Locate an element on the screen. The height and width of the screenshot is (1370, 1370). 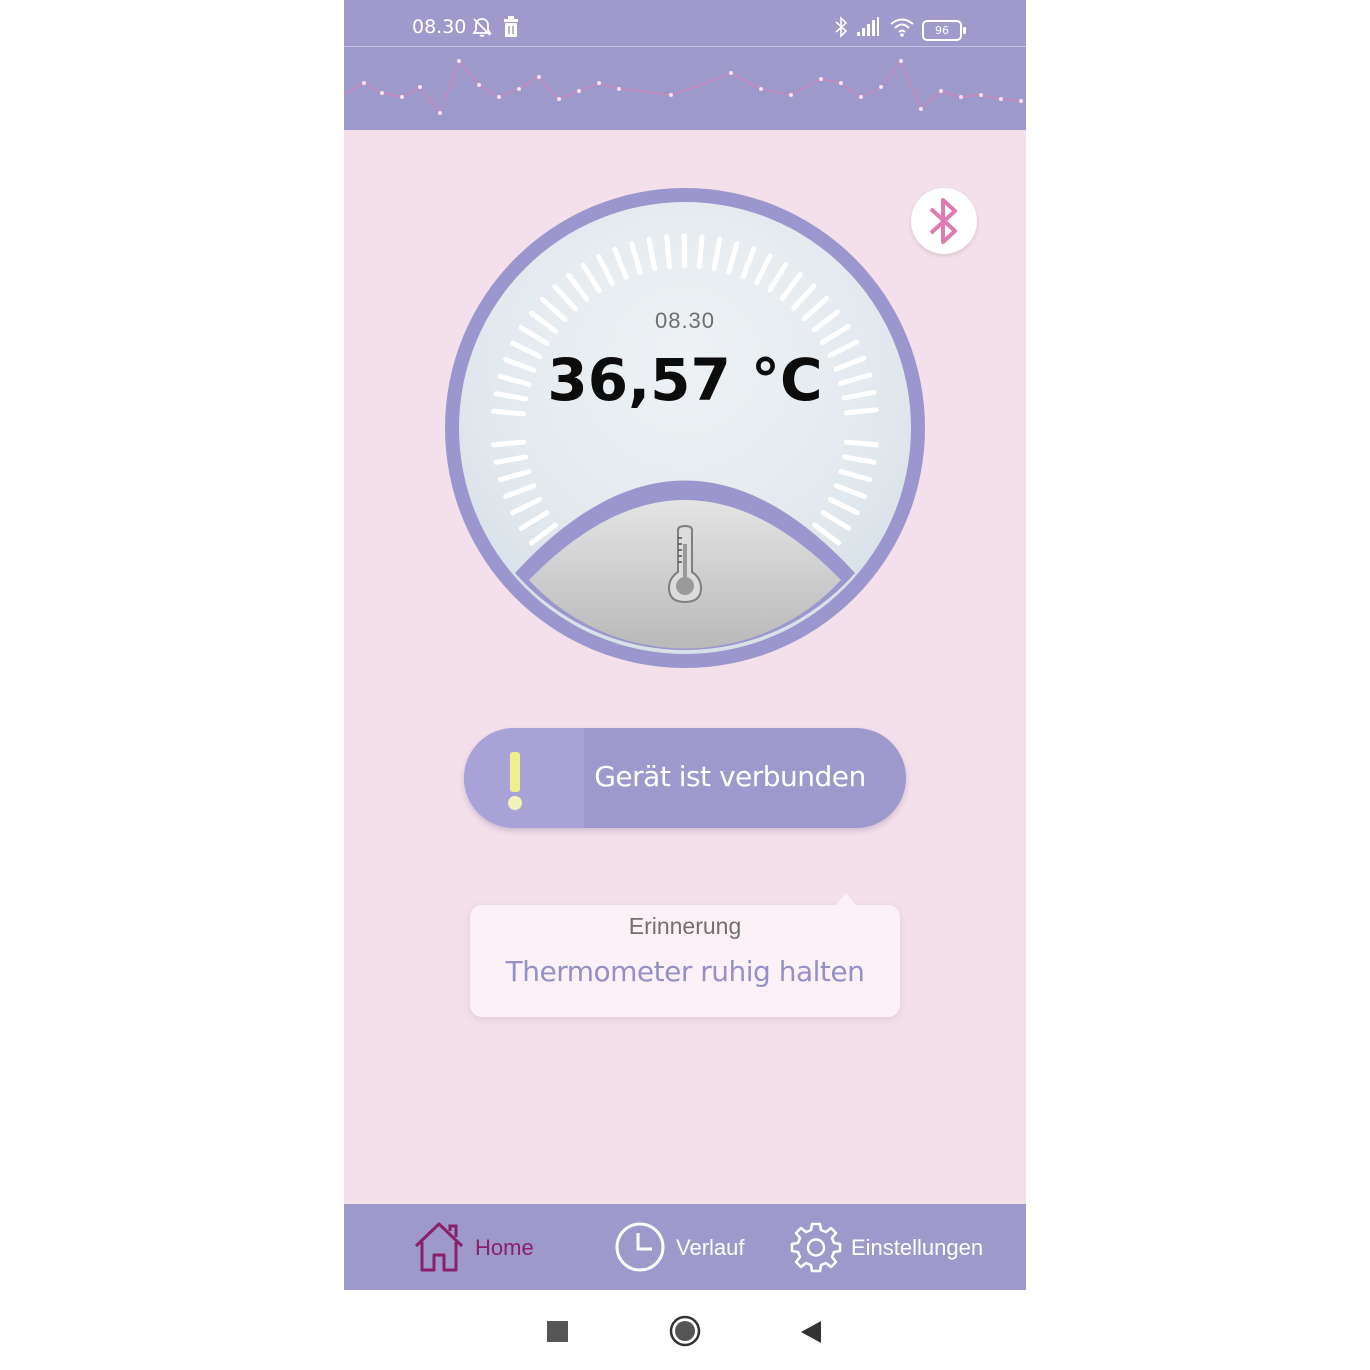
reminder-card: Erinnerung Thermometer ruhig halten is located at coordinates (685, 955).